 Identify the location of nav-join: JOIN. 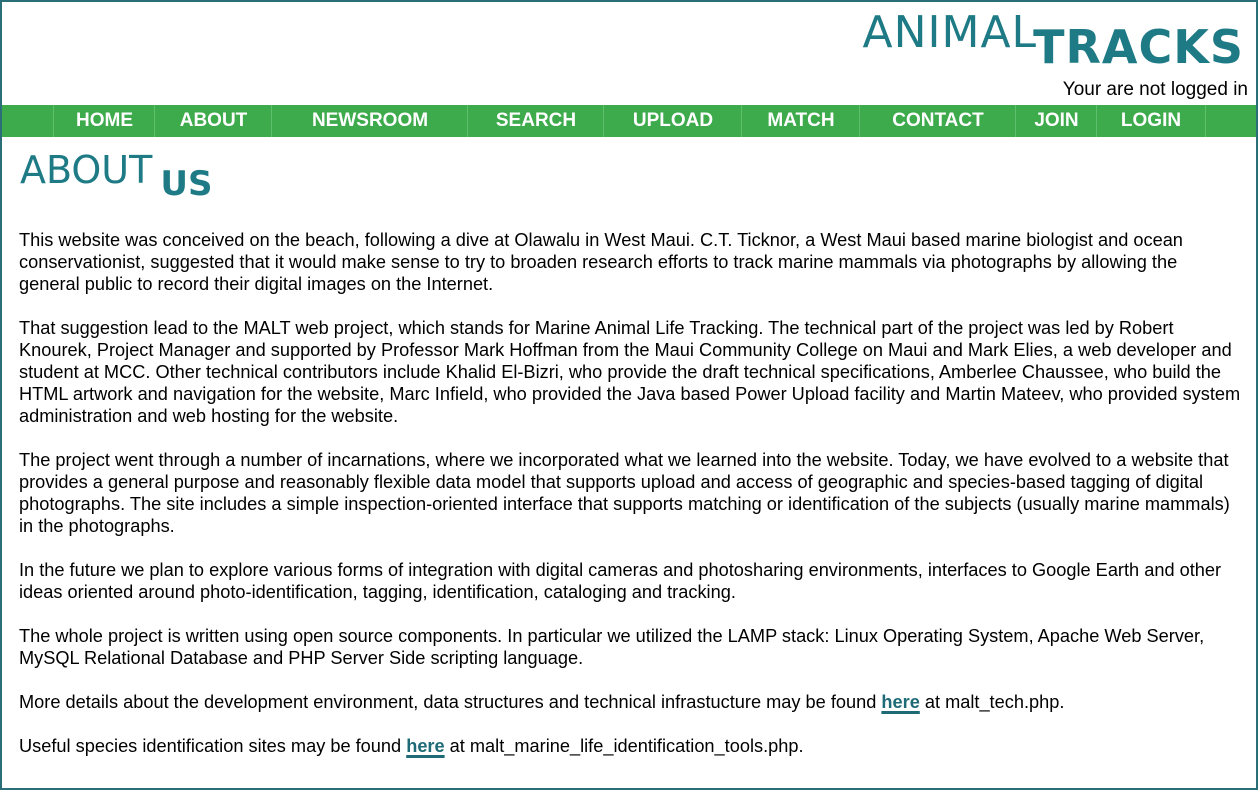
(1056, 121).